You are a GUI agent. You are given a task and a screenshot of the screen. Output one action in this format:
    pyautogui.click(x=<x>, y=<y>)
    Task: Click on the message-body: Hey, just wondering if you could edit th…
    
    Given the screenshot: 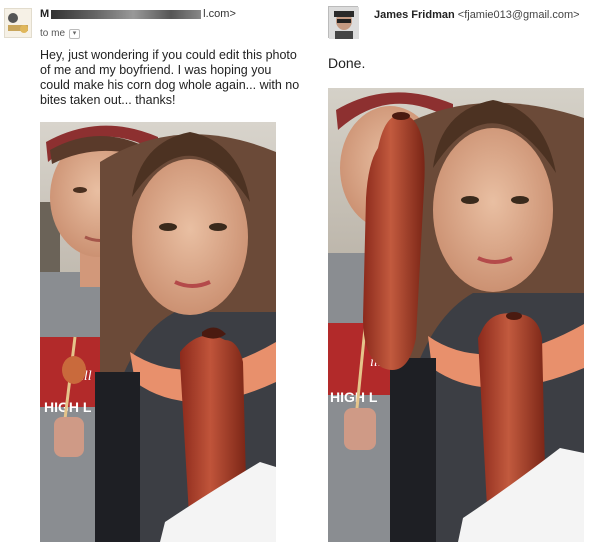 What is the action you would take?
    pyautogui.click(x=170, y=77)
    